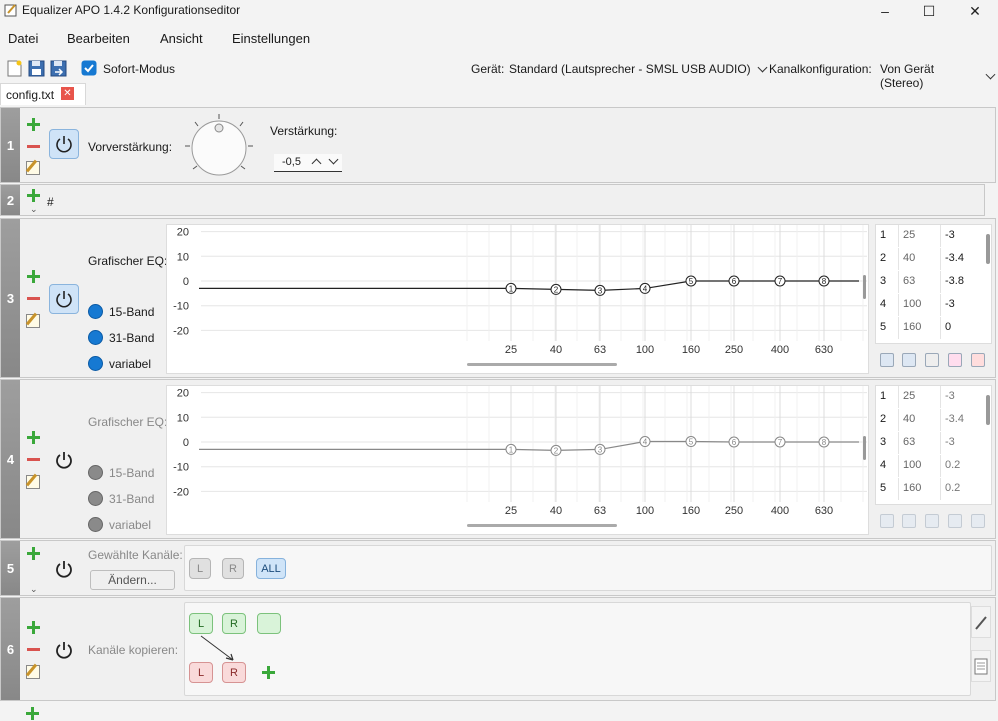 This screenshot has width=998, height=721. Describe the element at coordinates (181, 38) in the screenshot. I see `menu-ansicht: Ansicht` at that location.